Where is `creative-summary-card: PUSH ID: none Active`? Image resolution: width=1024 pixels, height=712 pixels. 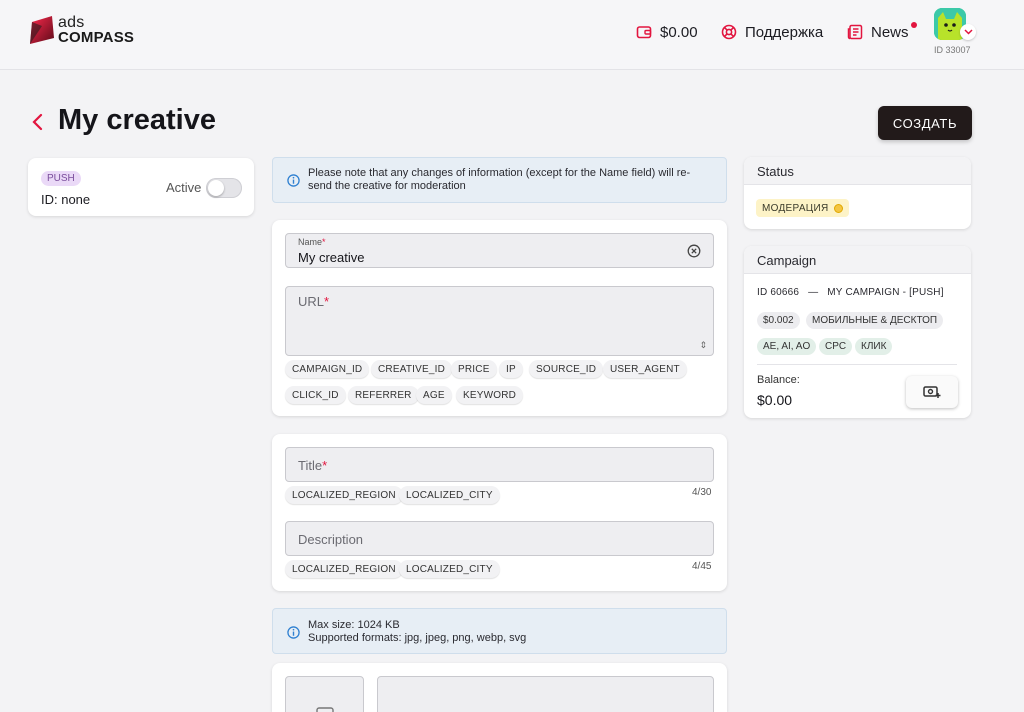
creative-summary-card: PUSH ID: none Active is located at coordinates (141, 187).